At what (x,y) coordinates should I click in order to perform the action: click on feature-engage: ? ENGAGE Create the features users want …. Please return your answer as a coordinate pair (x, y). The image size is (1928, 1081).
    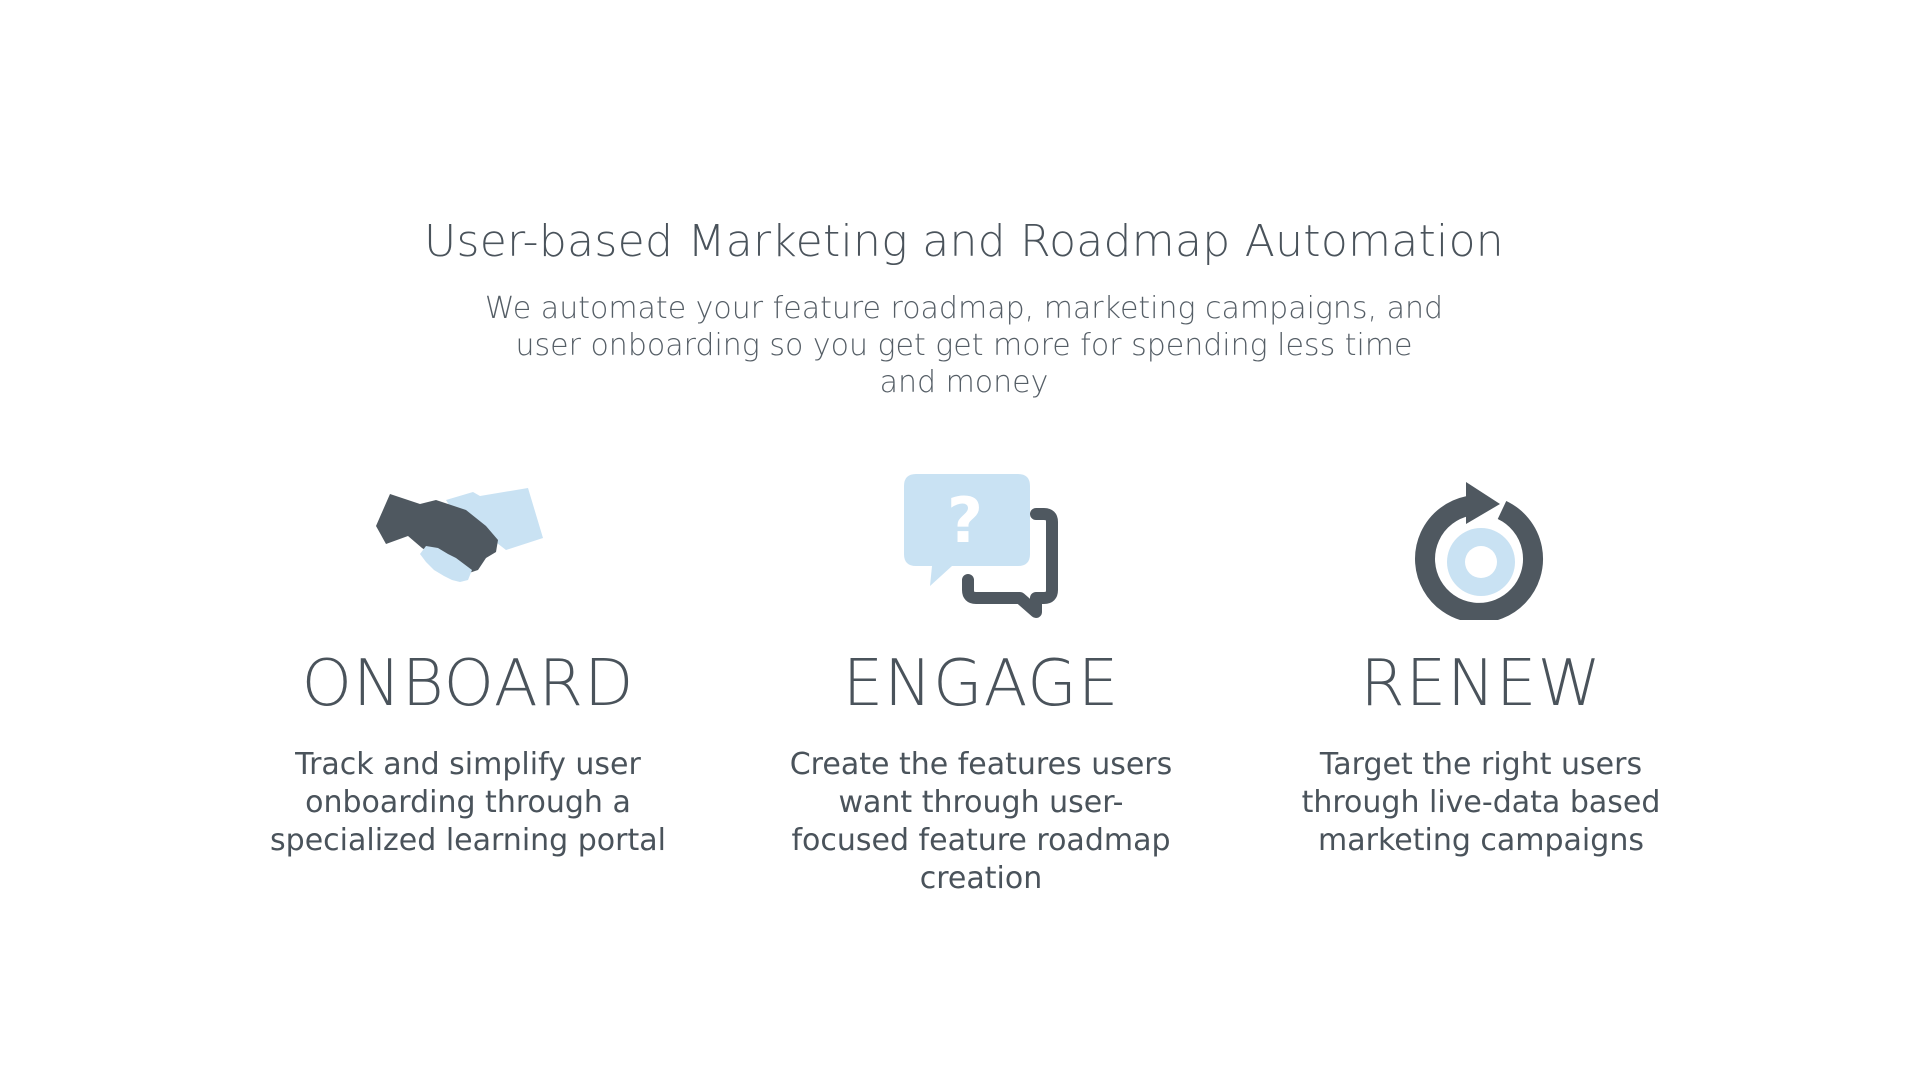
    Looking at the image, I should click on (981, 684).